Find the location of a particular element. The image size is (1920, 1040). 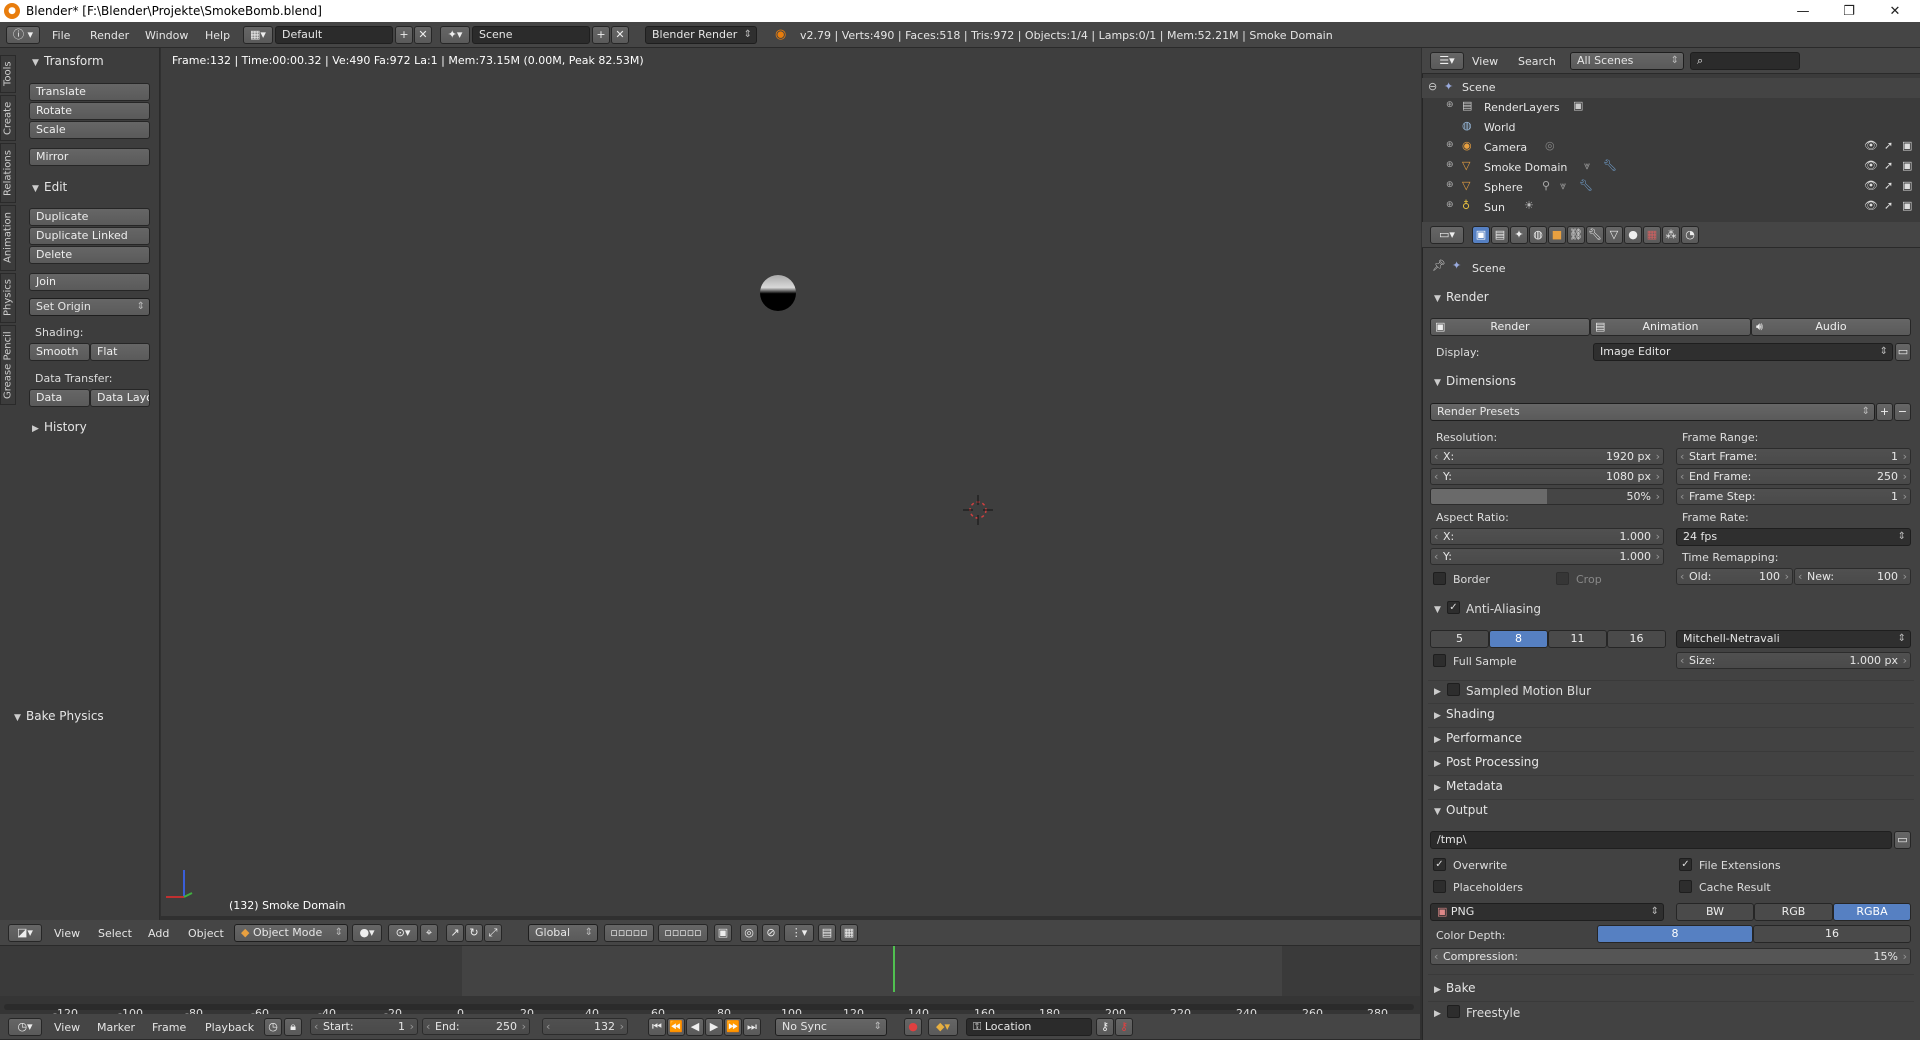

outliner-item-sphere: Sphere is located at coordinates (1503, 187).